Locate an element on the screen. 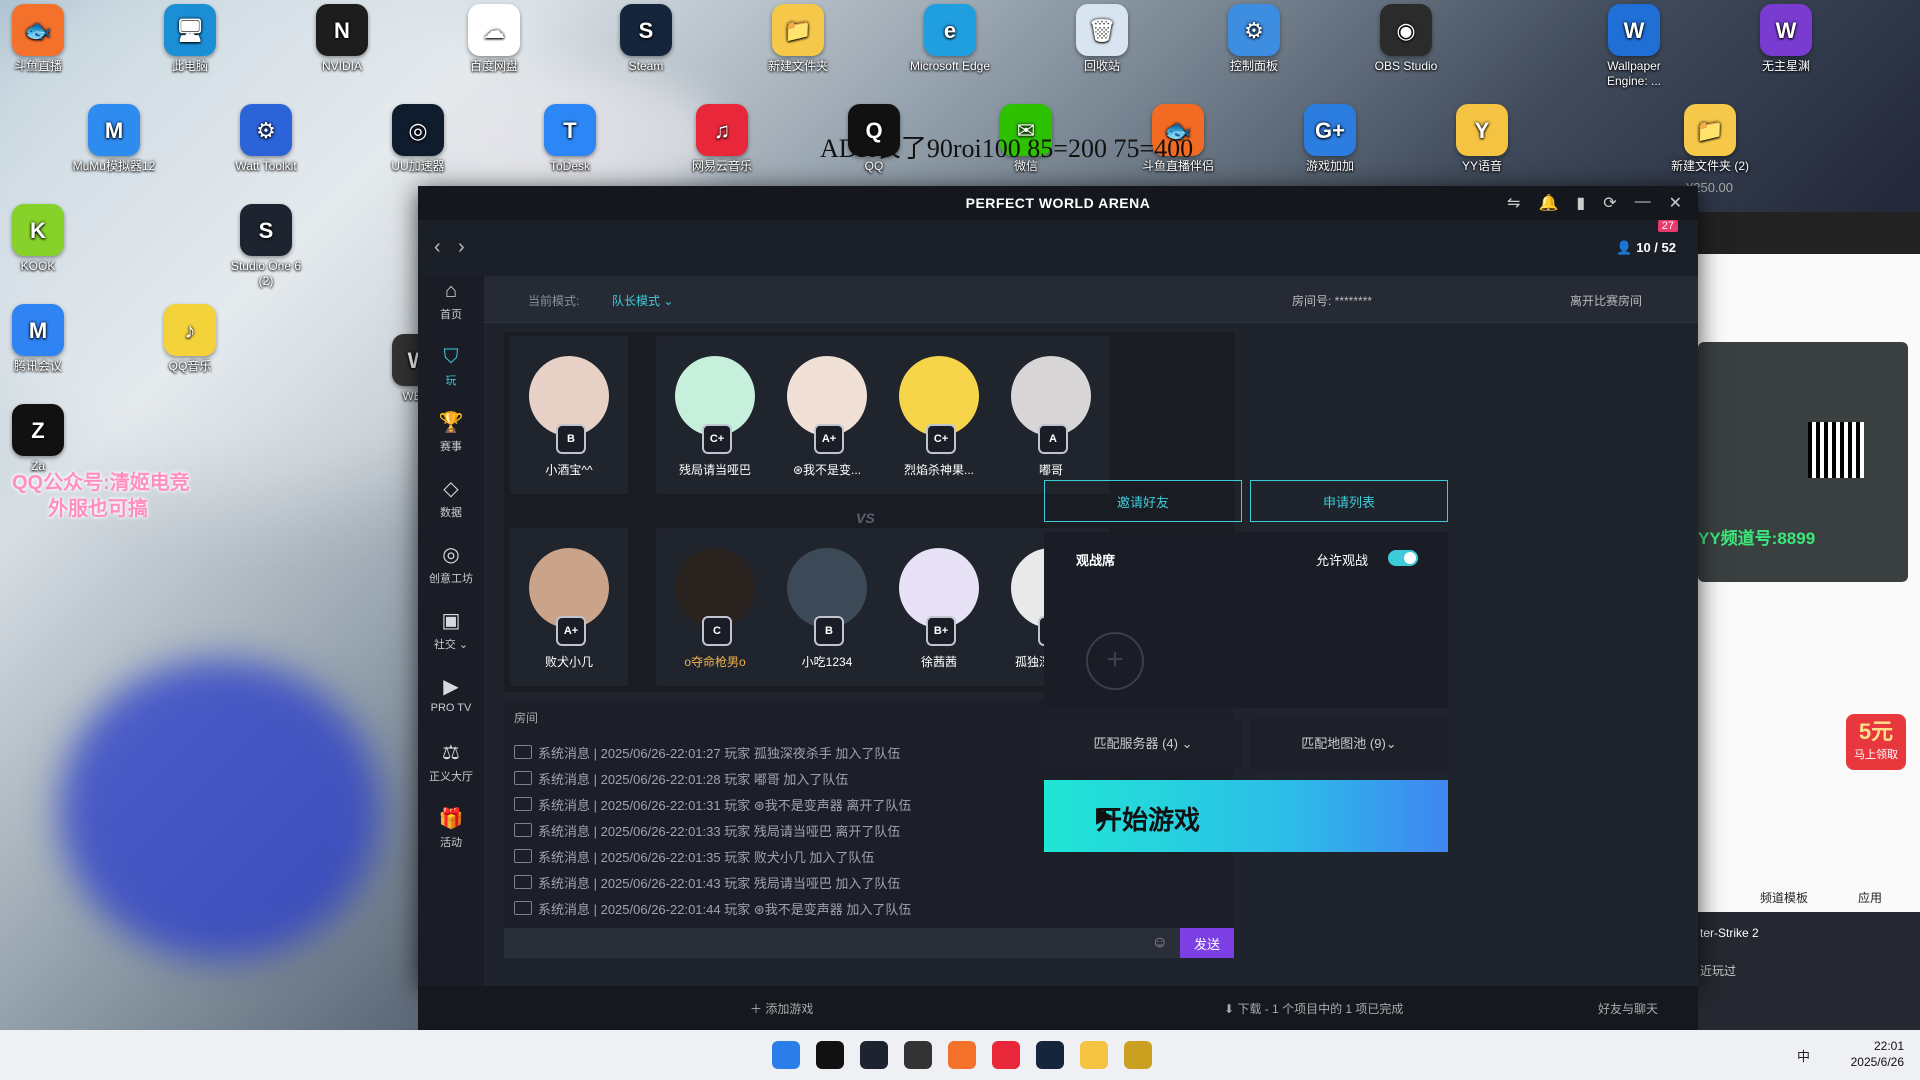  taskbar-netease-icon is located at coordinates (1006, 1055).